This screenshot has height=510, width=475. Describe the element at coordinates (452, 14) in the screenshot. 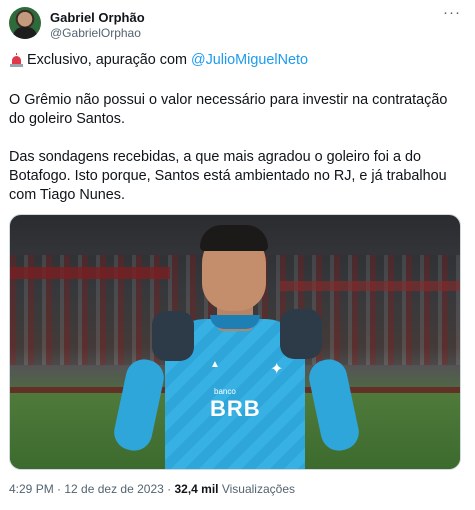

I see `more-dots-icon: ···` at that location.